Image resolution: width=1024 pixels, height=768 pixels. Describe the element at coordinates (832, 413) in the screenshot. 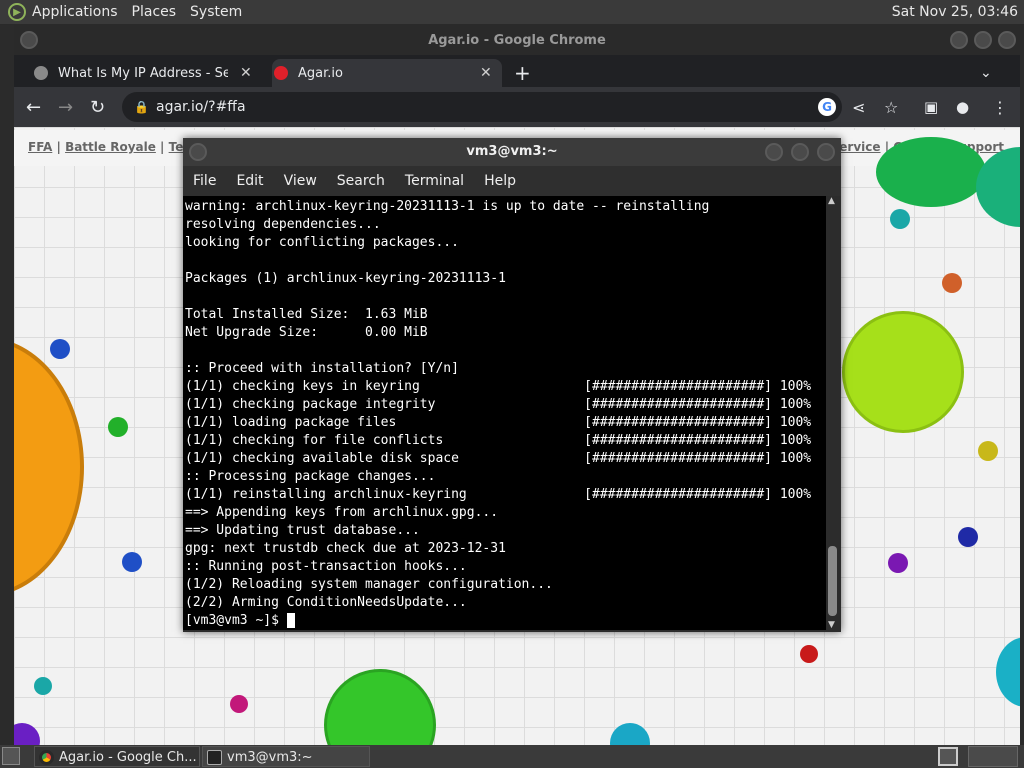

I see `terminal-scrollbar: ▲ ▼` at that location.